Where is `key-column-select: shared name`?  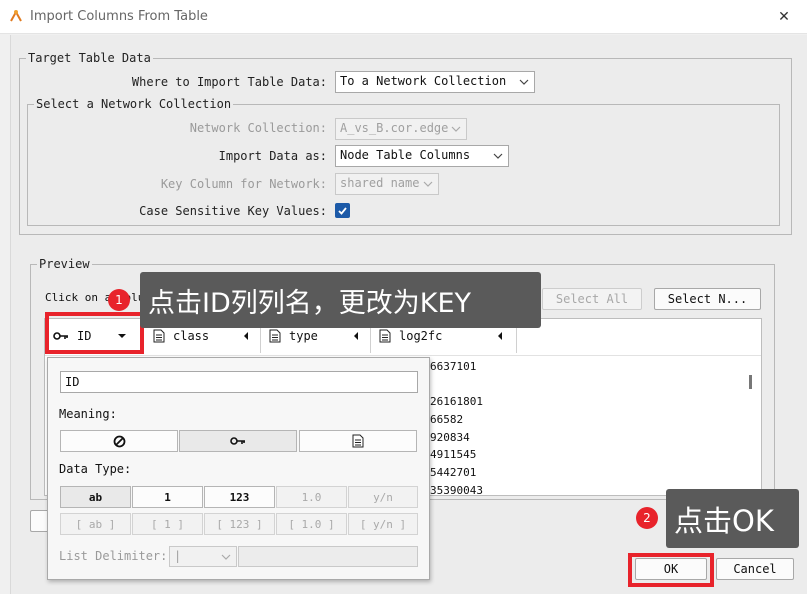 key-column-select: shared name is located at coordinates (387, 184).